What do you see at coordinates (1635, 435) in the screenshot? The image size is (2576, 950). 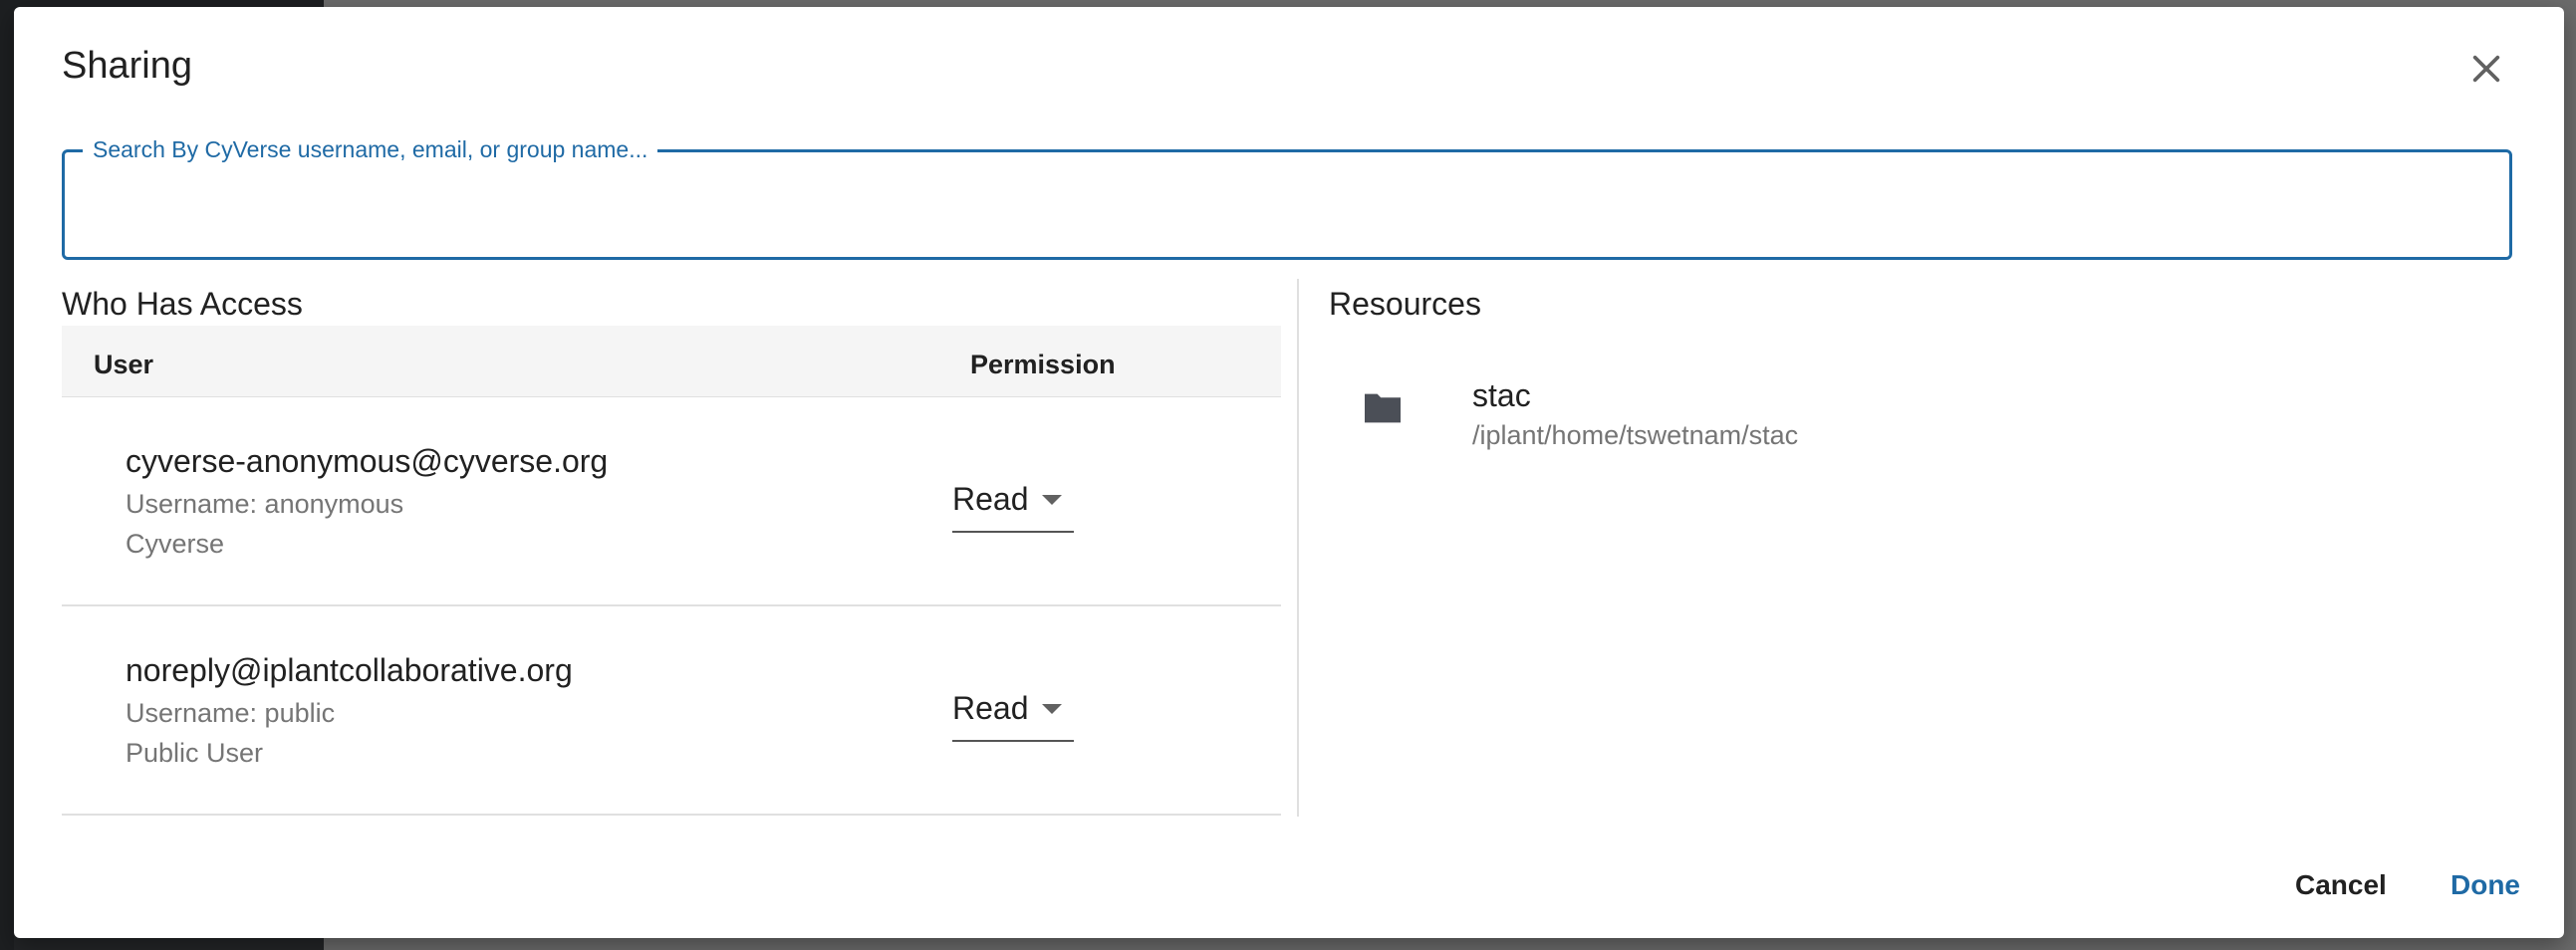 I see `resource-path: /iplant/home/tswetnam/stac` at bounding box center [1635, 435].